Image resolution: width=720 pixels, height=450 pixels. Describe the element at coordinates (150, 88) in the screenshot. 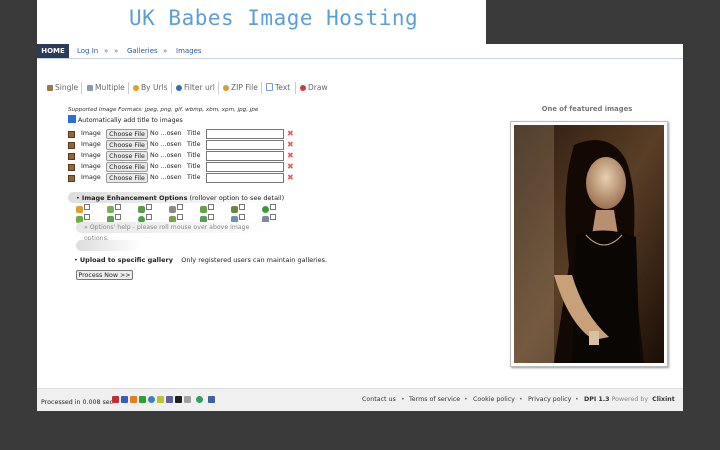

I see `tab-by-urls: By Urls` at that location.